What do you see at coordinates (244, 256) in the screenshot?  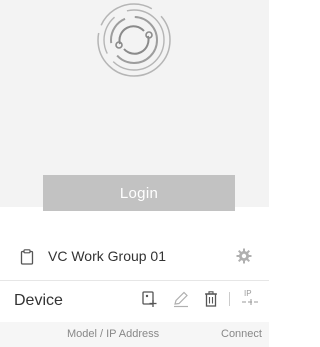 I see `gear-icon` at bounding box center [244, 256].